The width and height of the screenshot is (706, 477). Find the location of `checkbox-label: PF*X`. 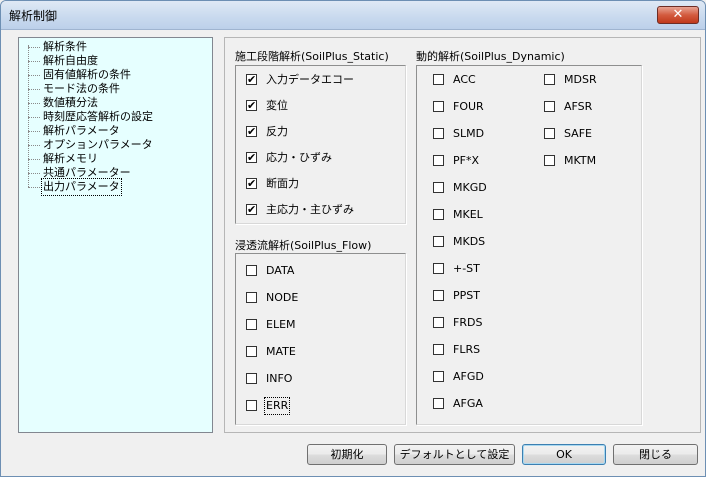

checkbox-label: PF*X is located at coordinates (466, 160).